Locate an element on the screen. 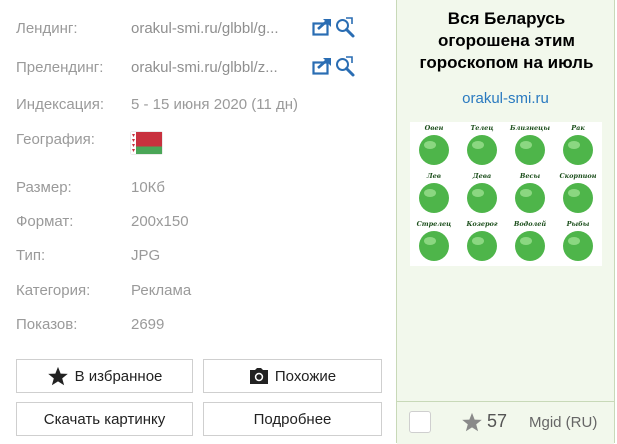  similar-button: Похожие is located at coordinates (292, 376).